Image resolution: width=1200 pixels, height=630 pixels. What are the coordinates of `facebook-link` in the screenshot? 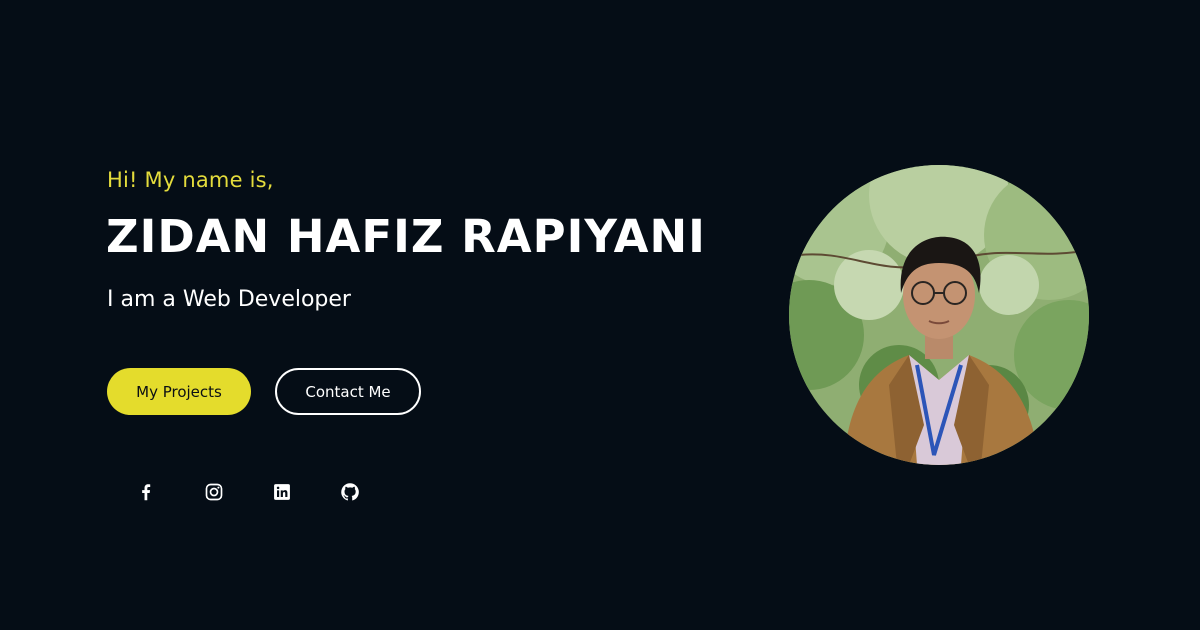 It's located at (146, 492).